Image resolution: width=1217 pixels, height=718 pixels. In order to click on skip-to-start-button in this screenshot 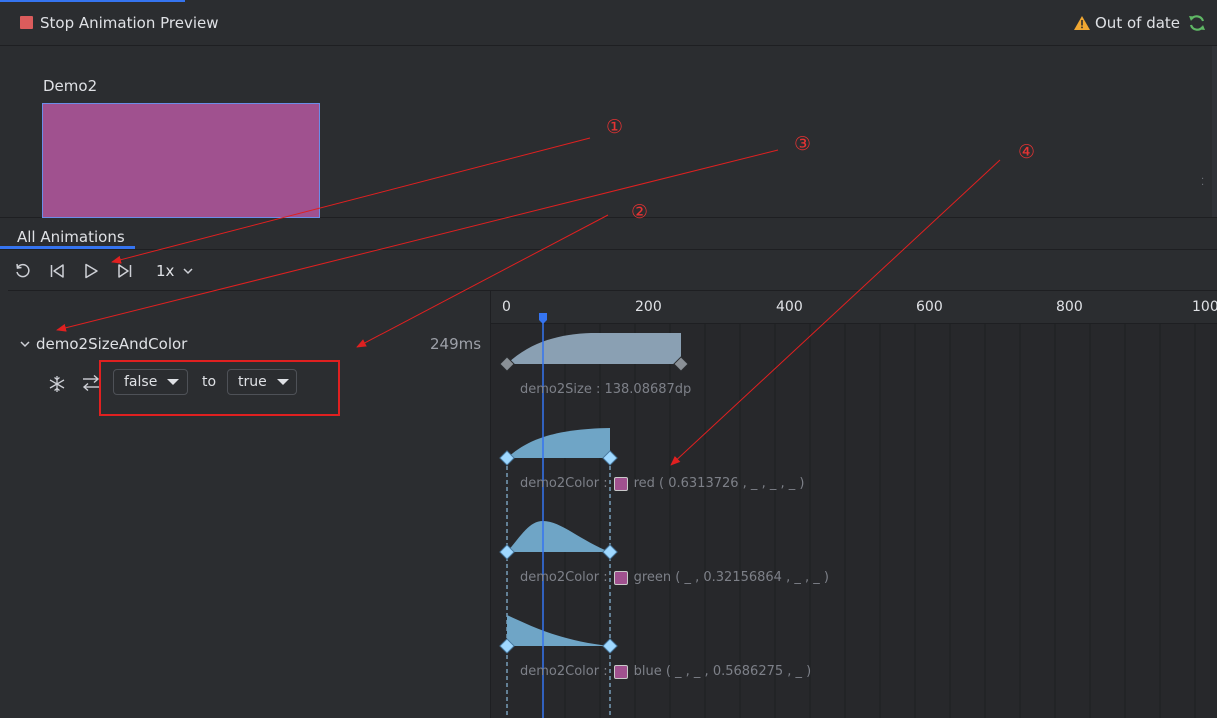, I will do `click(57, 271)`.